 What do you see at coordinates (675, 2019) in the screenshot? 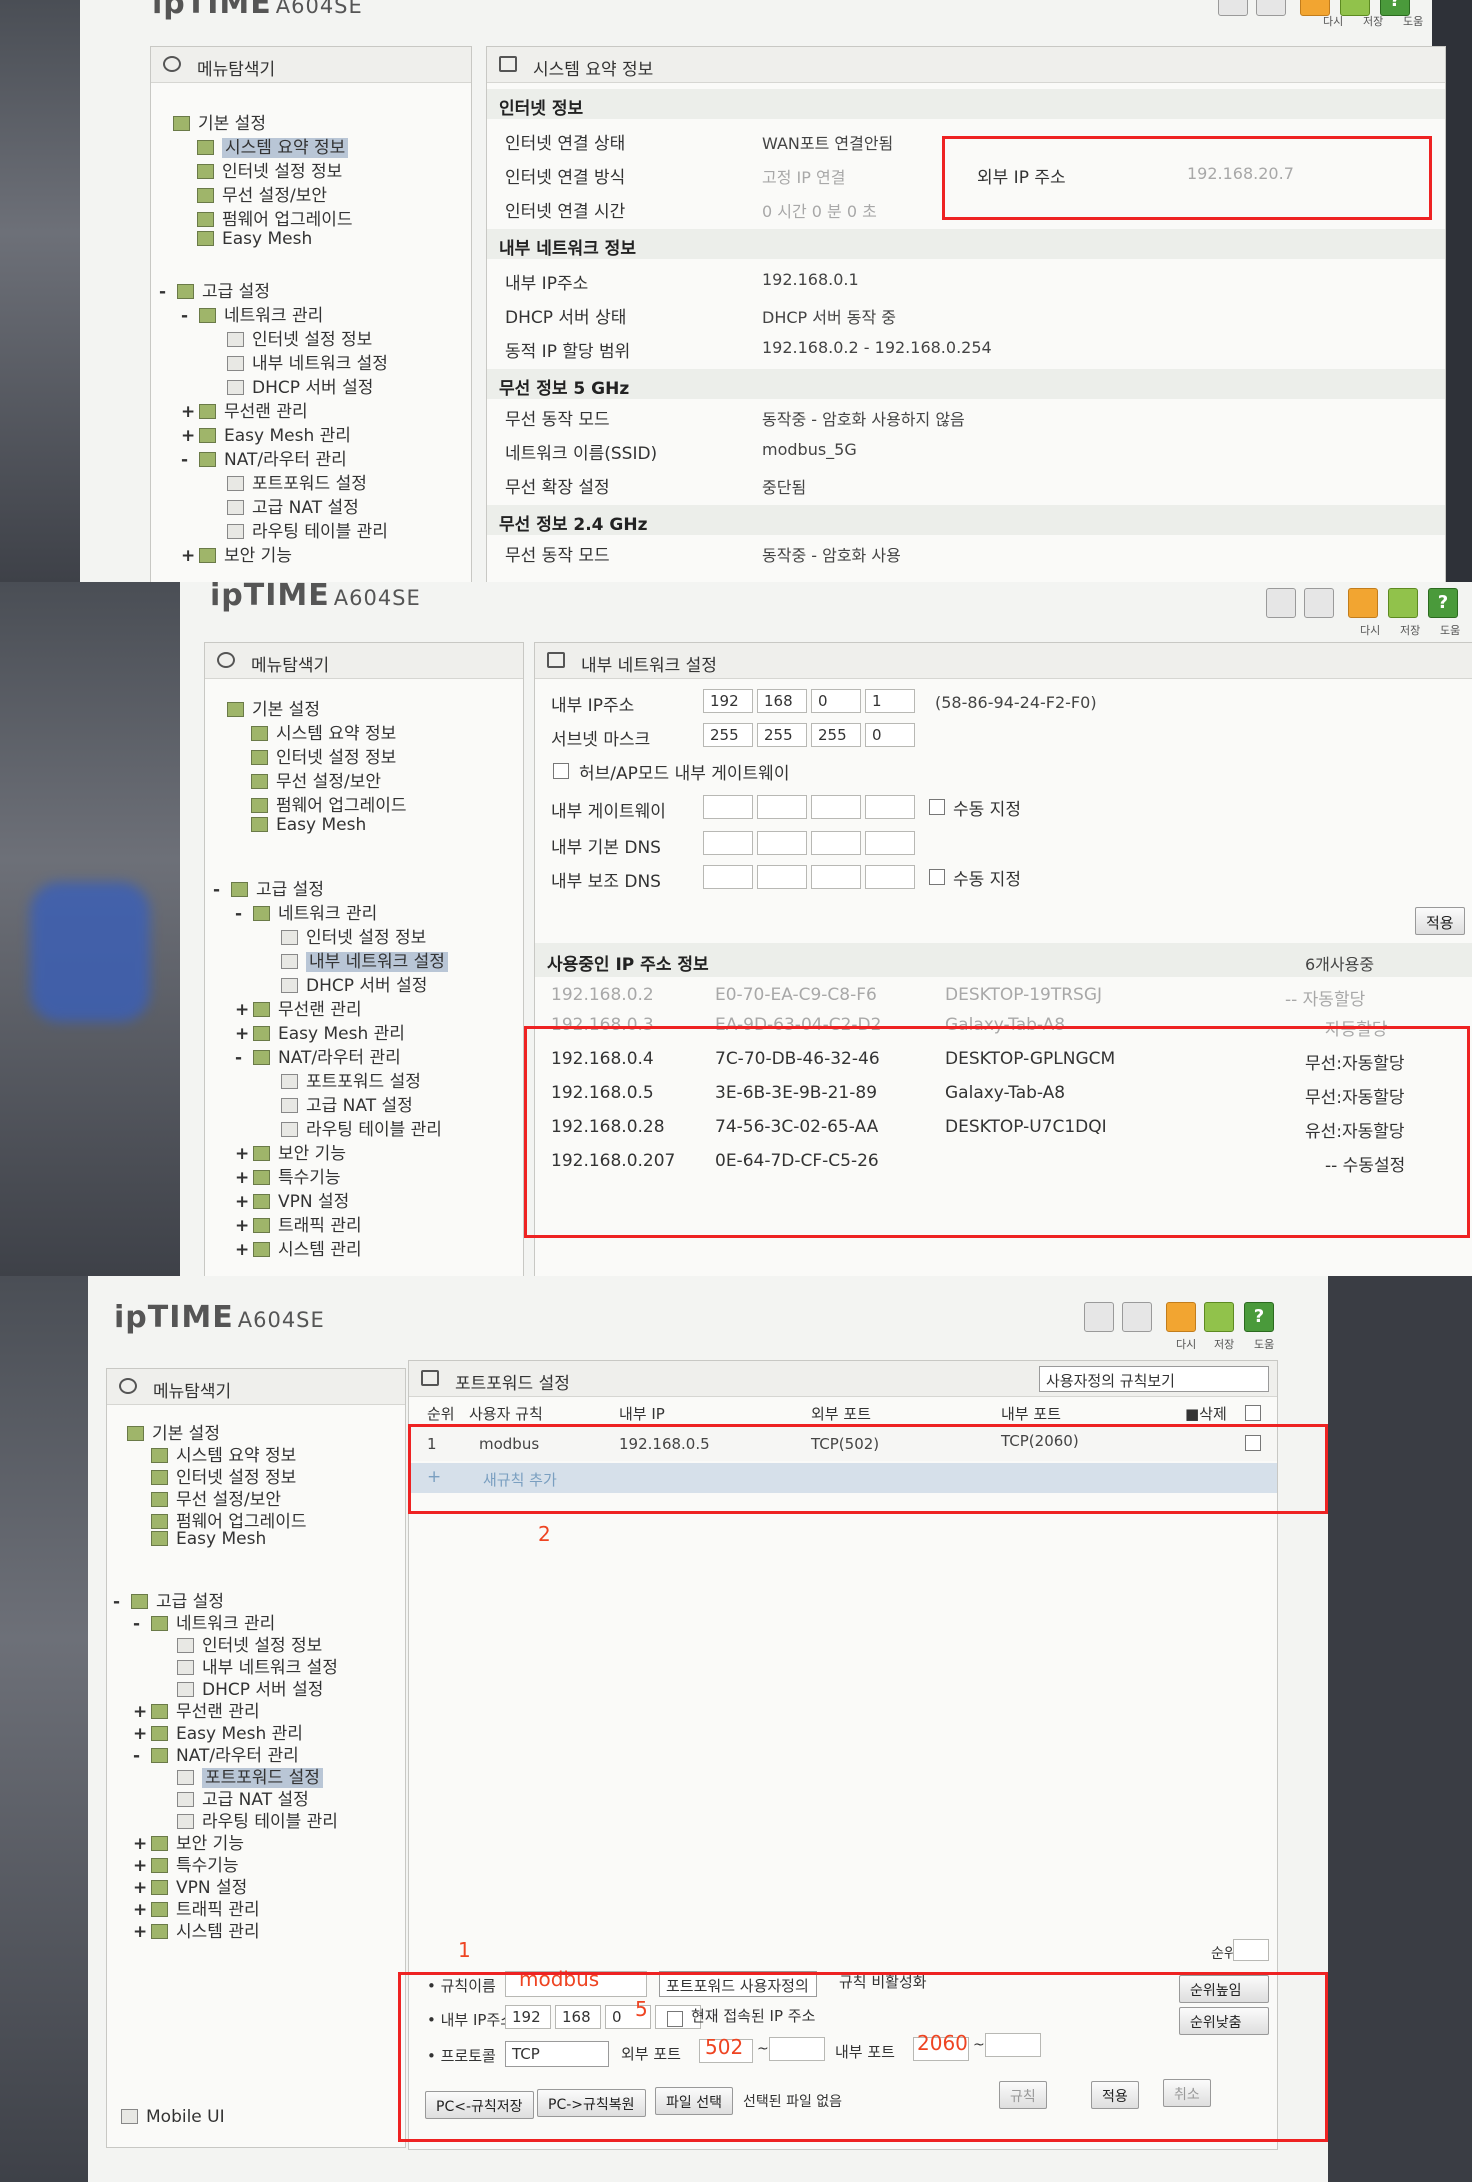
I see `current-ip-checkbox` at bounding box center [675, 2019].